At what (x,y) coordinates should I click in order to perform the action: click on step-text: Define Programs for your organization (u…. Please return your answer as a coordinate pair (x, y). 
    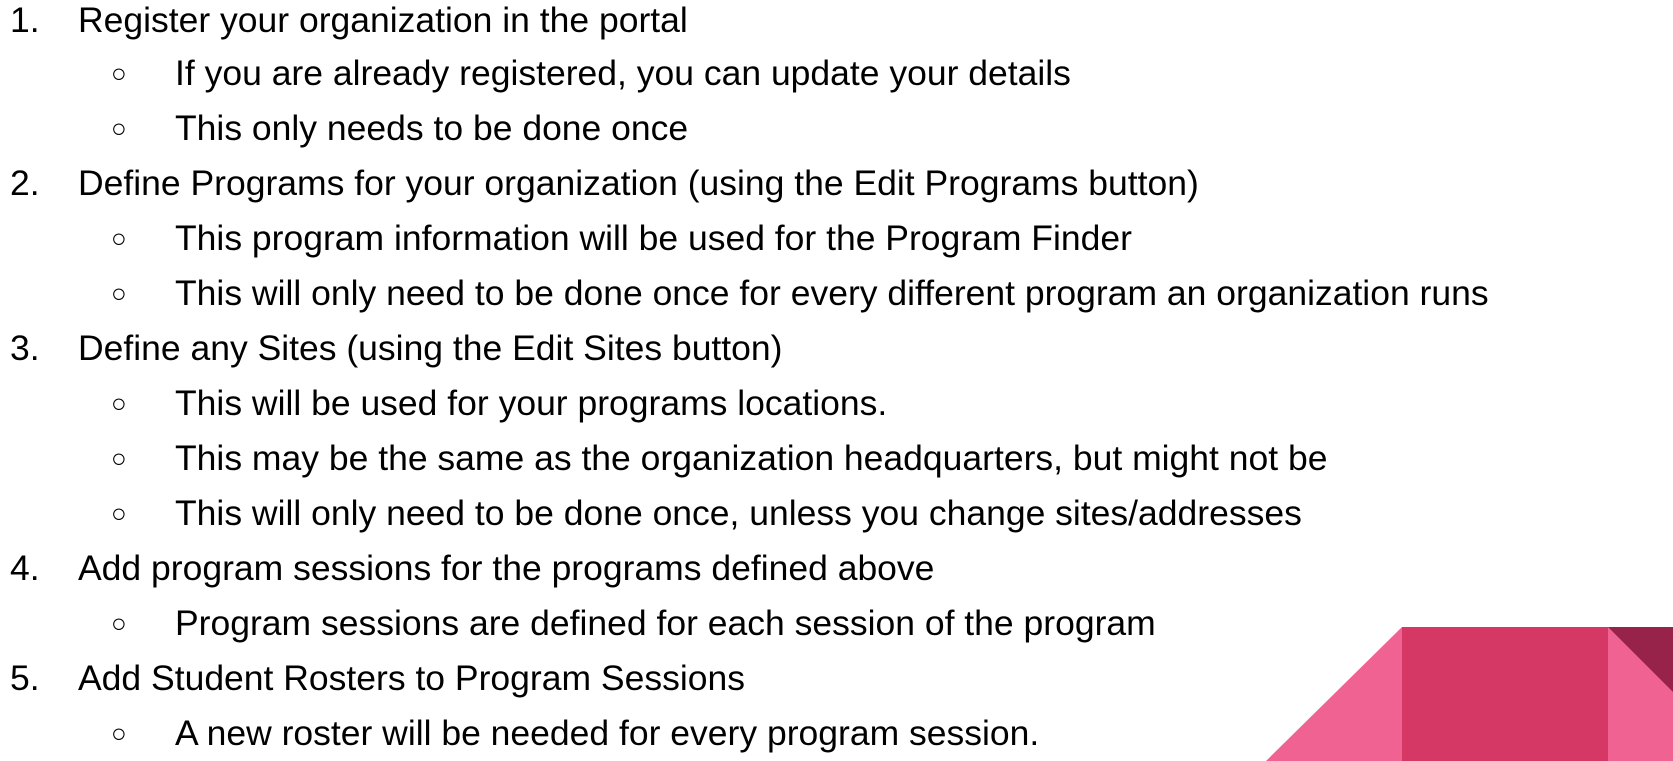
    Looking at the image, I should click on (638, 183).